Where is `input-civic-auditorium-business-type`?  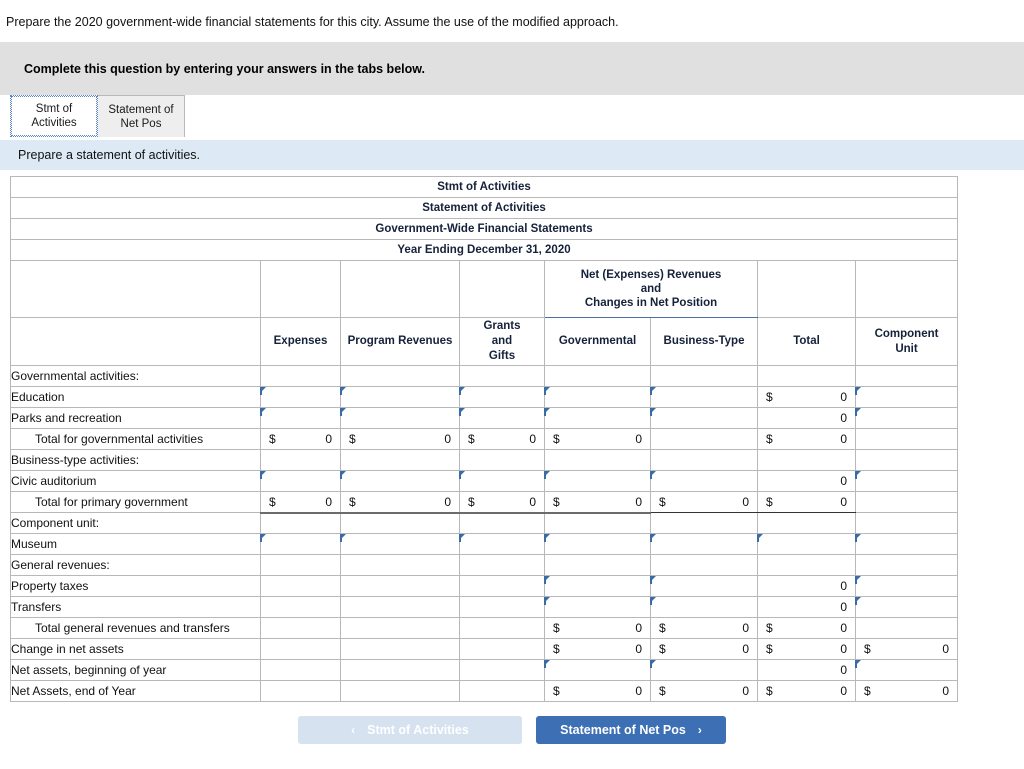 input-civic-auditorium-business-type is located at coordinates (704, 481).